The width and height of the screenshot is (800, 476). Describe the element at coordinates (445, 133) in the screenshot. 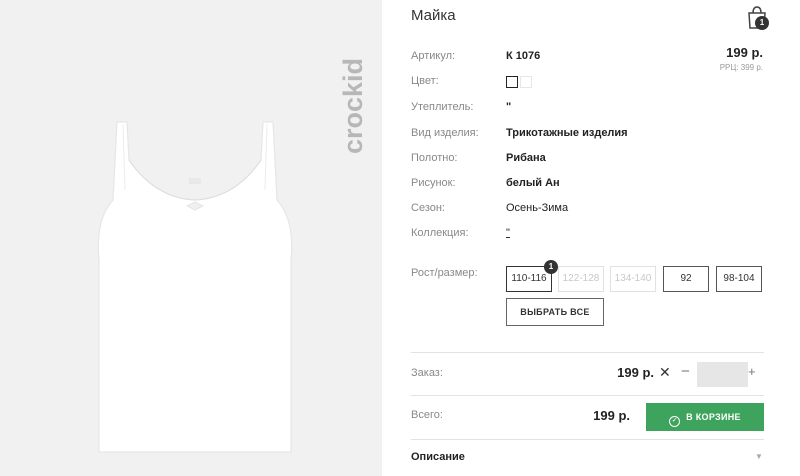

I see `attr-label: Вид изделия:` at that location.